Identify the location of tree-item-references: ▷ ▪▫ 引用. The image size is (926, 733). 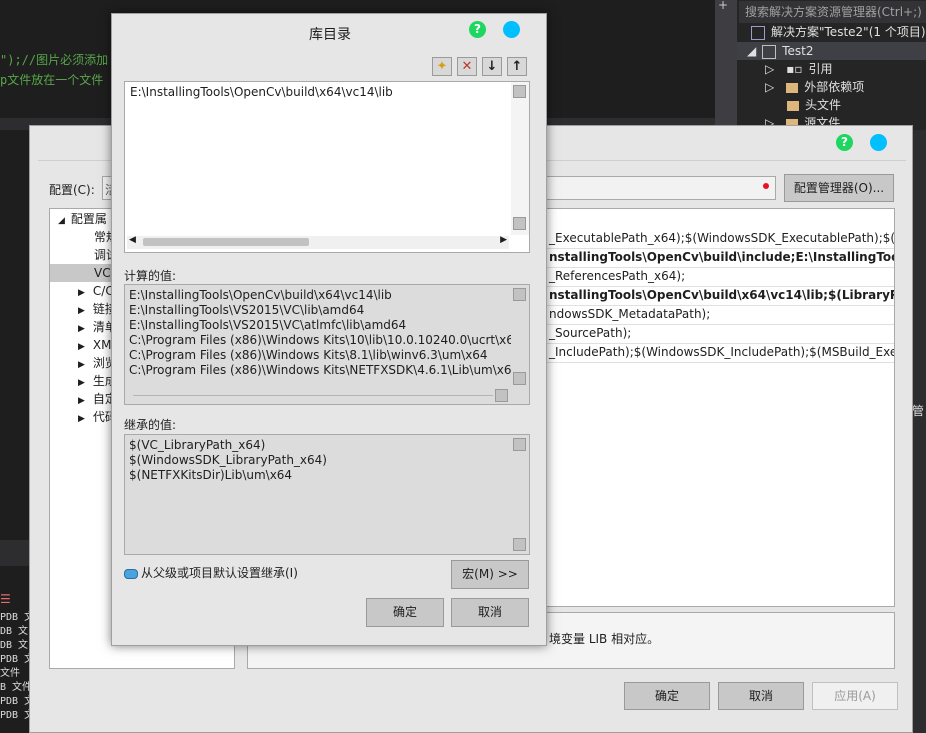
(799, 69).